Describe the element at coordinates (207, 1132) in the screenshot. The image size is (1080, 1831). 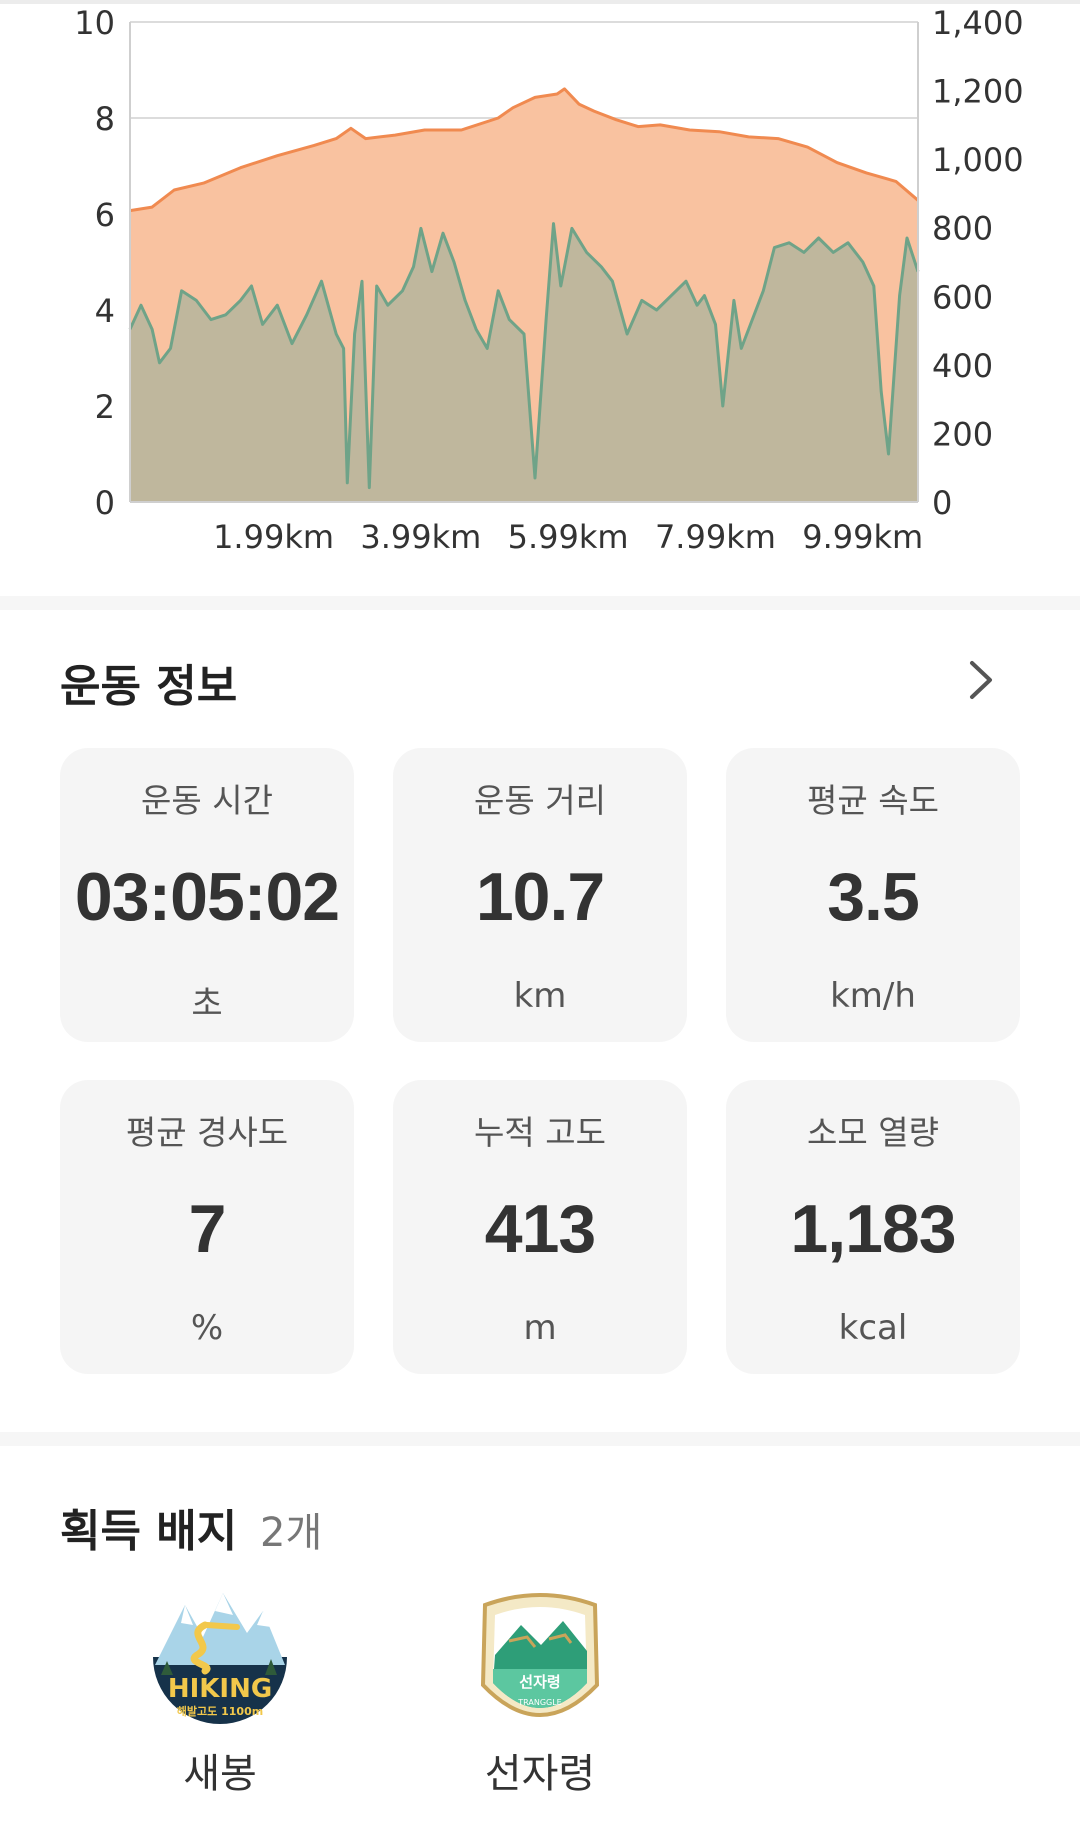
I see `stat-label: 평균 경사도` at that location.